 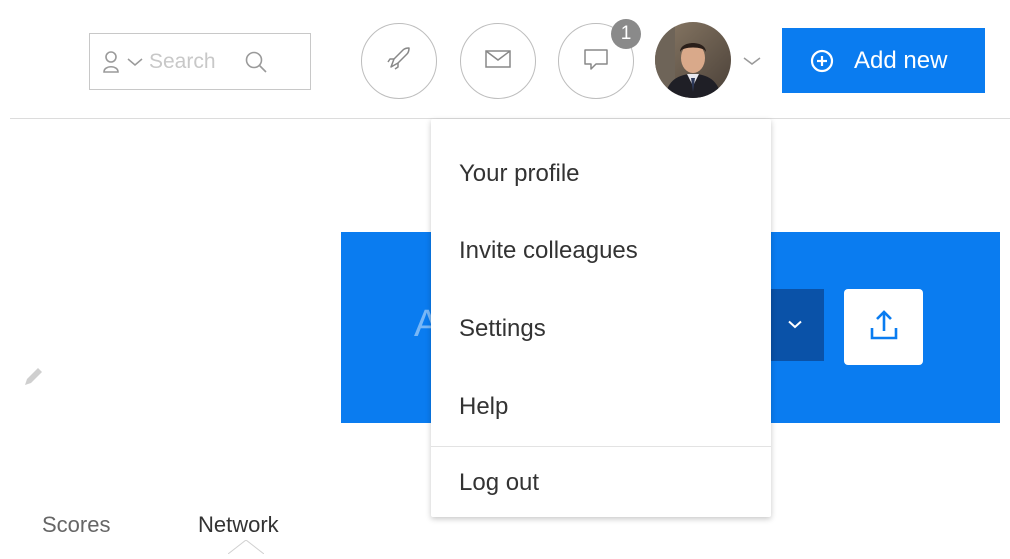 What do you see at coordinates (601, 446) in the screenshot?
I see `menu-divider` at bounding box center [601, 446].